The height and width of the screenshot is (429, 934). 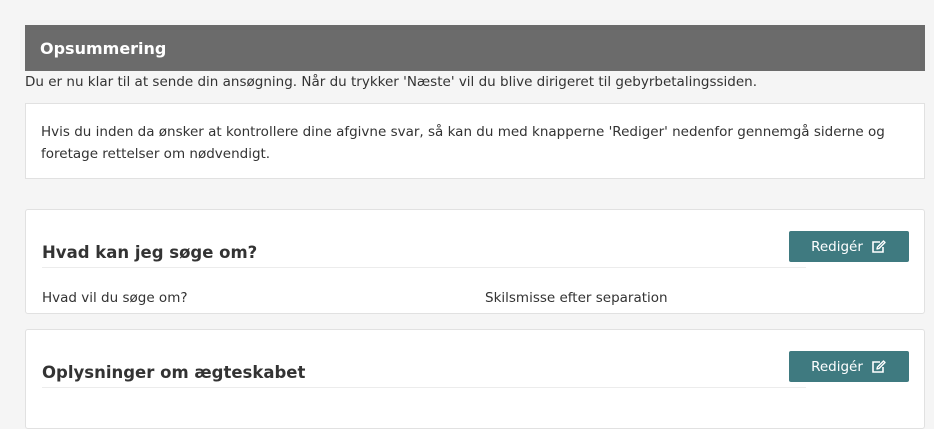 I want to click on field-value: Skilsmisse efter separation, so click(x=576, y=298).